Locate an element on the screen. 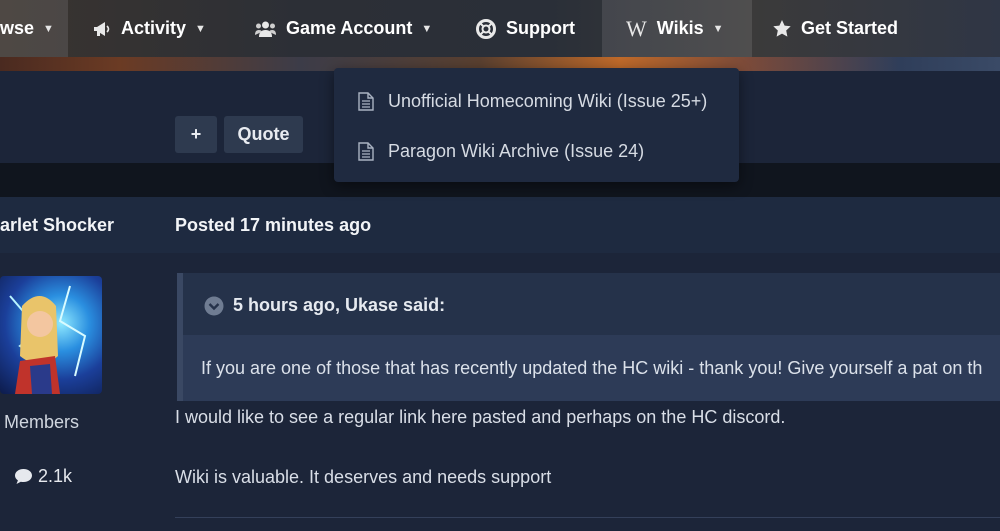 This screenshot has height=531, width=1000. posted-prefix: Posted is located at coordinates (205, 225).